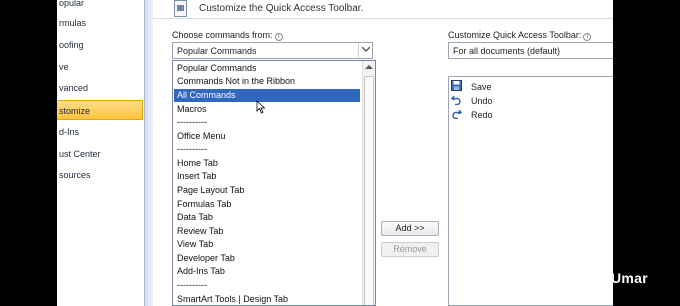  I want to click on choose-commands-label-text: Choose commands from:, so click(222, 35).